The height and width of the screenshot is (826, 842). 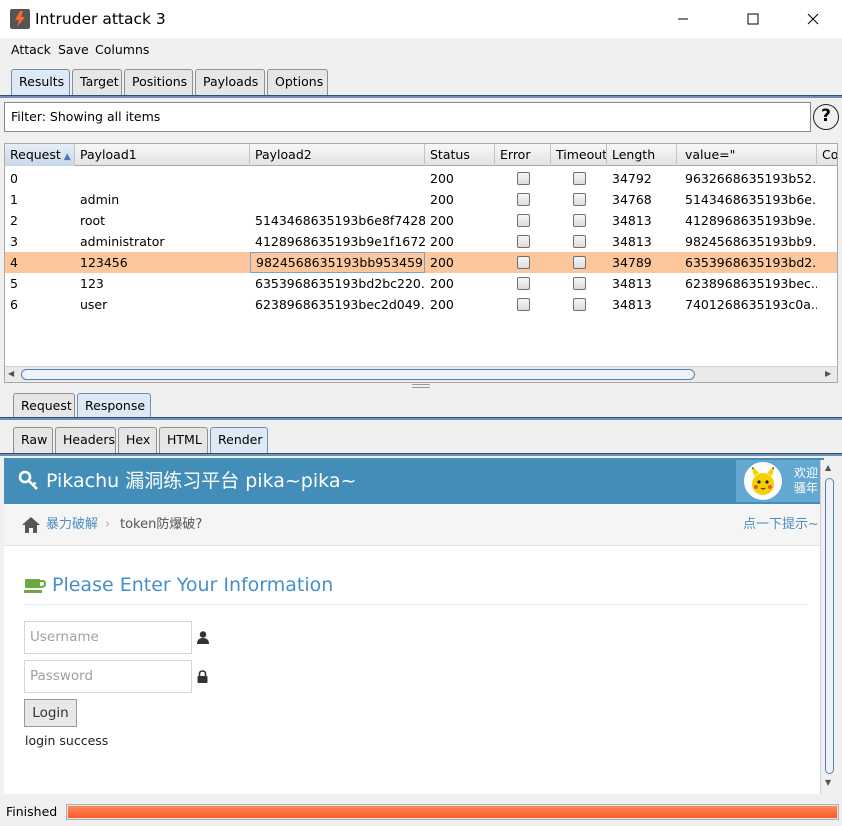 What do you see at coordinates (50, 713) in the screenshot?
I see `login-button: Login` at bounding box center [50, 713].